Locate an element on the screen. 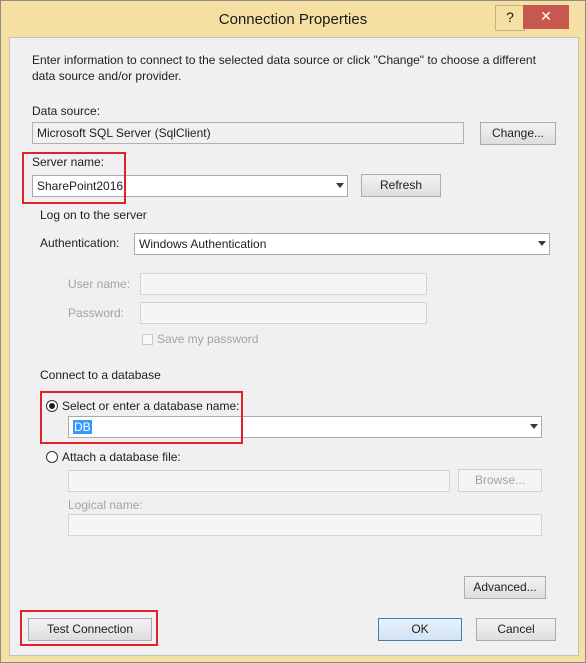 The width and height of the screenshot is (586, 663). logical-name-label: Logical name: is located at coordinates (105, 505).